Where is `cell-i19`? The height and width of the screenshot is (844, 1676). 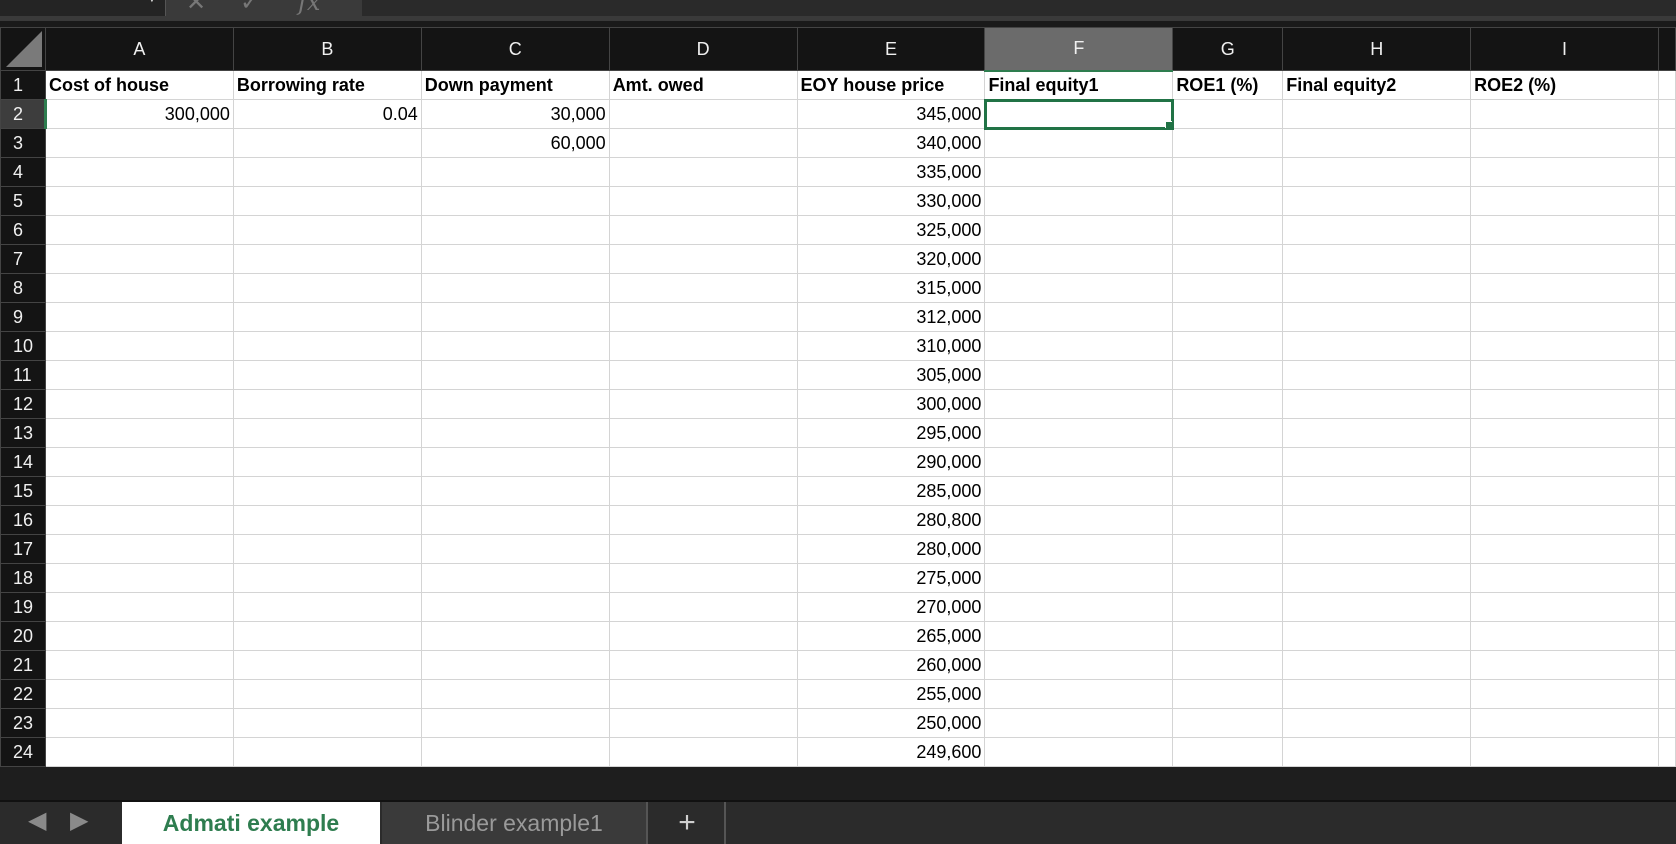
cell-i19 is located at coordinates (1564, 607).